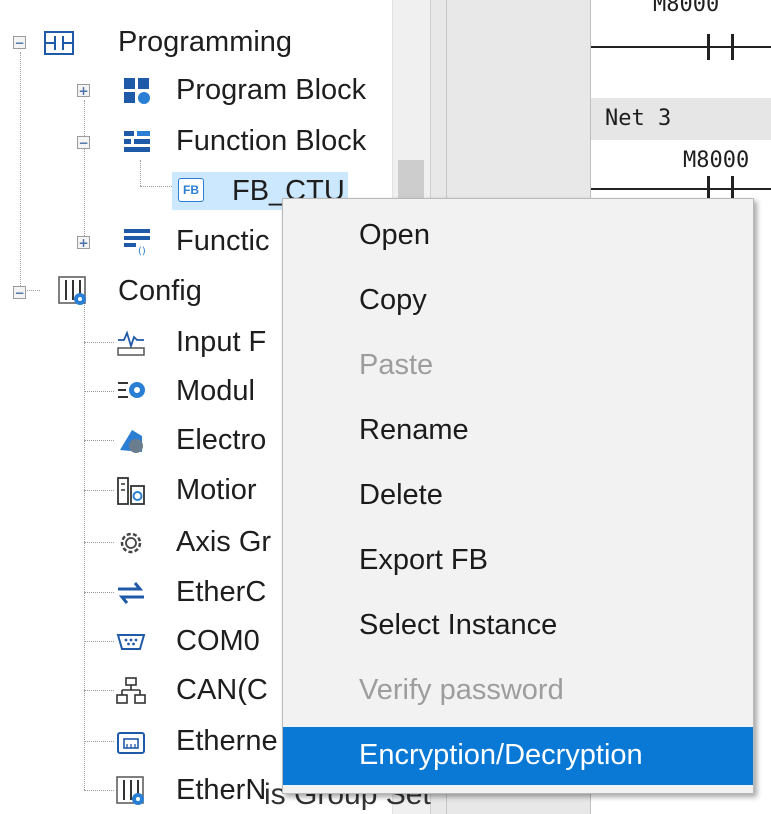 The image size is (771, 814). What do you see at coordinates (131, 343) in the screenshot?
I see `input-filter-icon` at bounding box center [131, 343].